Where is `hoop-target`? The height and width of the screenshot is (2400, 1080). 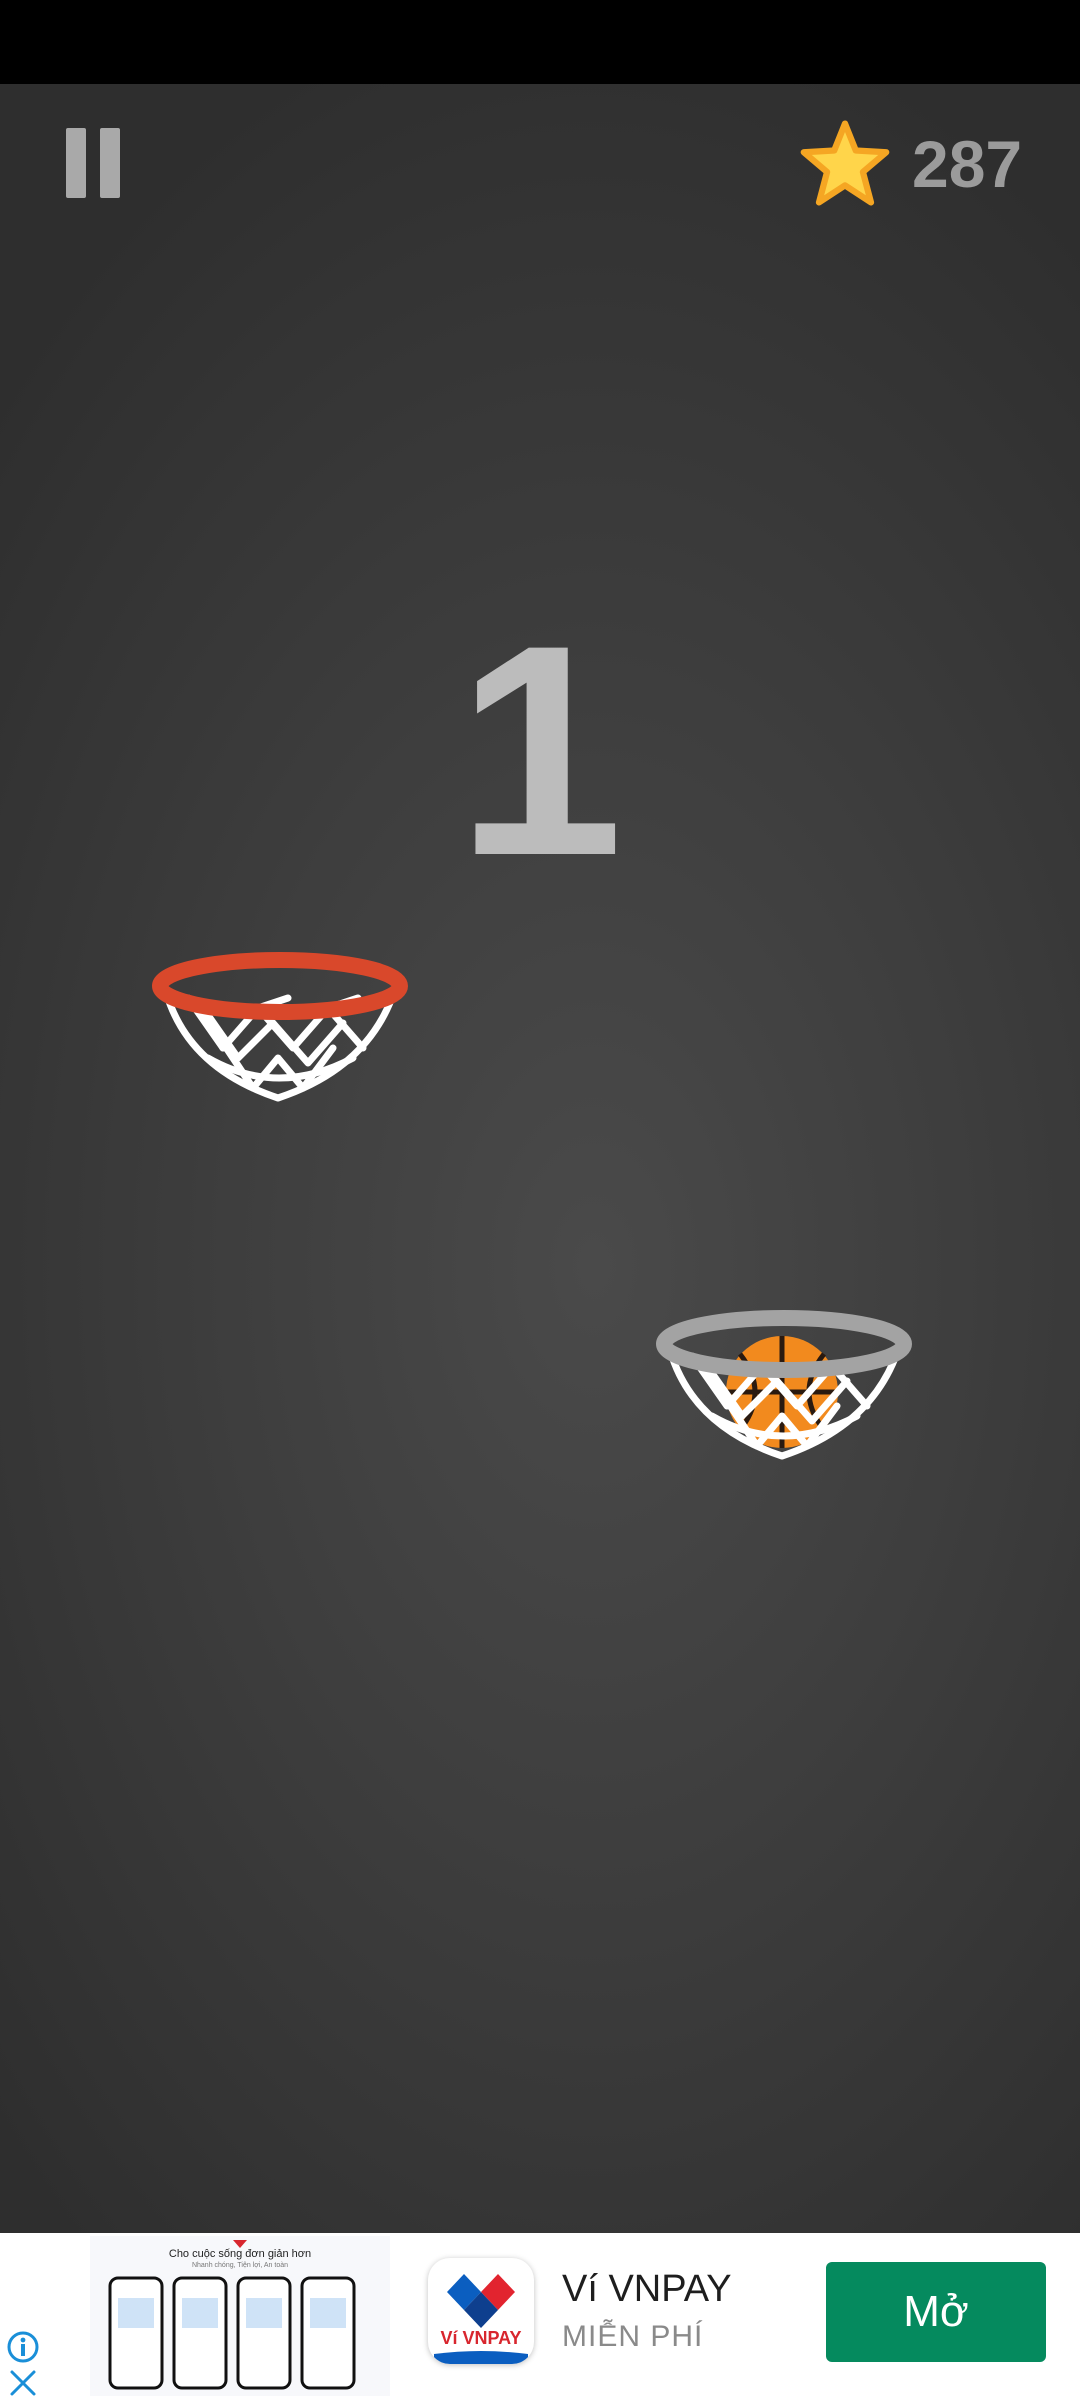
hoop-target is located at coordinates (280, 1027).